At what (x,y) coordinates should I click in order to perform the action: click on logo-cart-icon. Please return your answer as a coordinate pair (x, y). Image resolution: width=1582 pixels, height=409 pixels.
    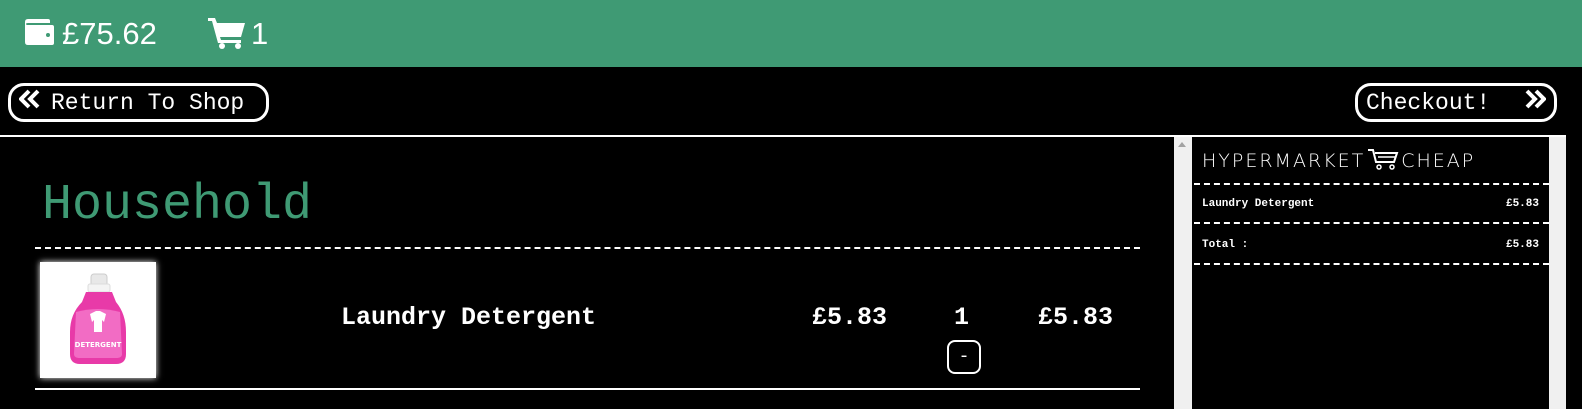
    Looking at the image, I should click on (1383, 161).